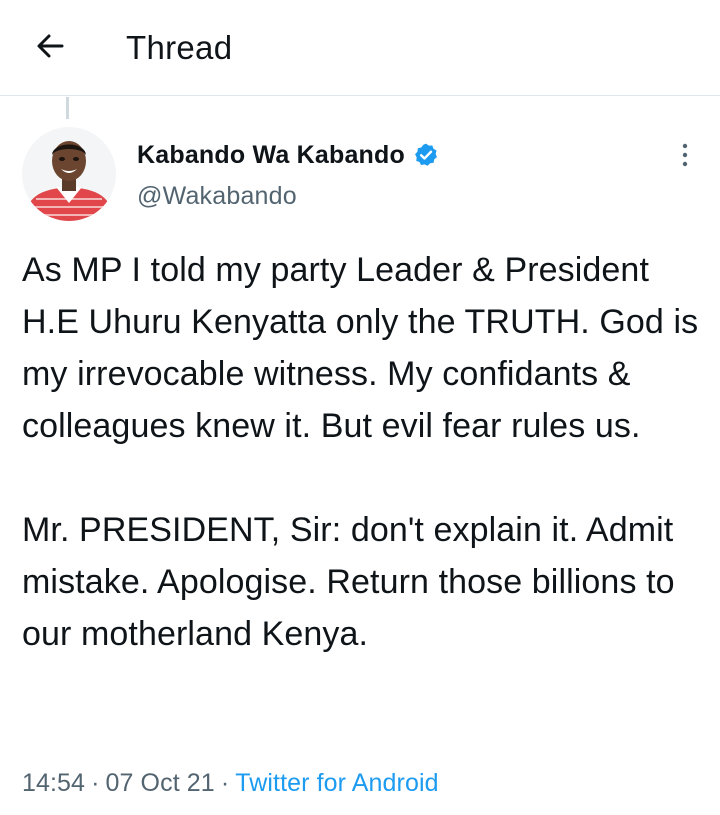 The image size is (720, 815). Describe the element at coordinates (426, 155) in the screenshot. I see `verified-badge-icon` at that location.